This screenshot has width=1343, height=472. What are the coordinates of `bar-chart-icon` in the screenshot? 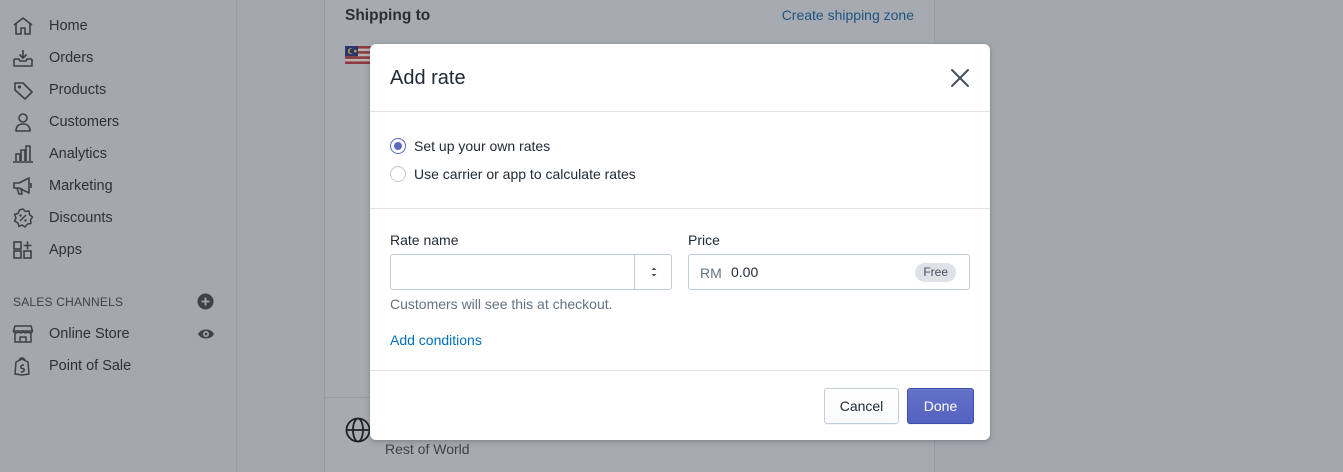 It's located at (23, 154).